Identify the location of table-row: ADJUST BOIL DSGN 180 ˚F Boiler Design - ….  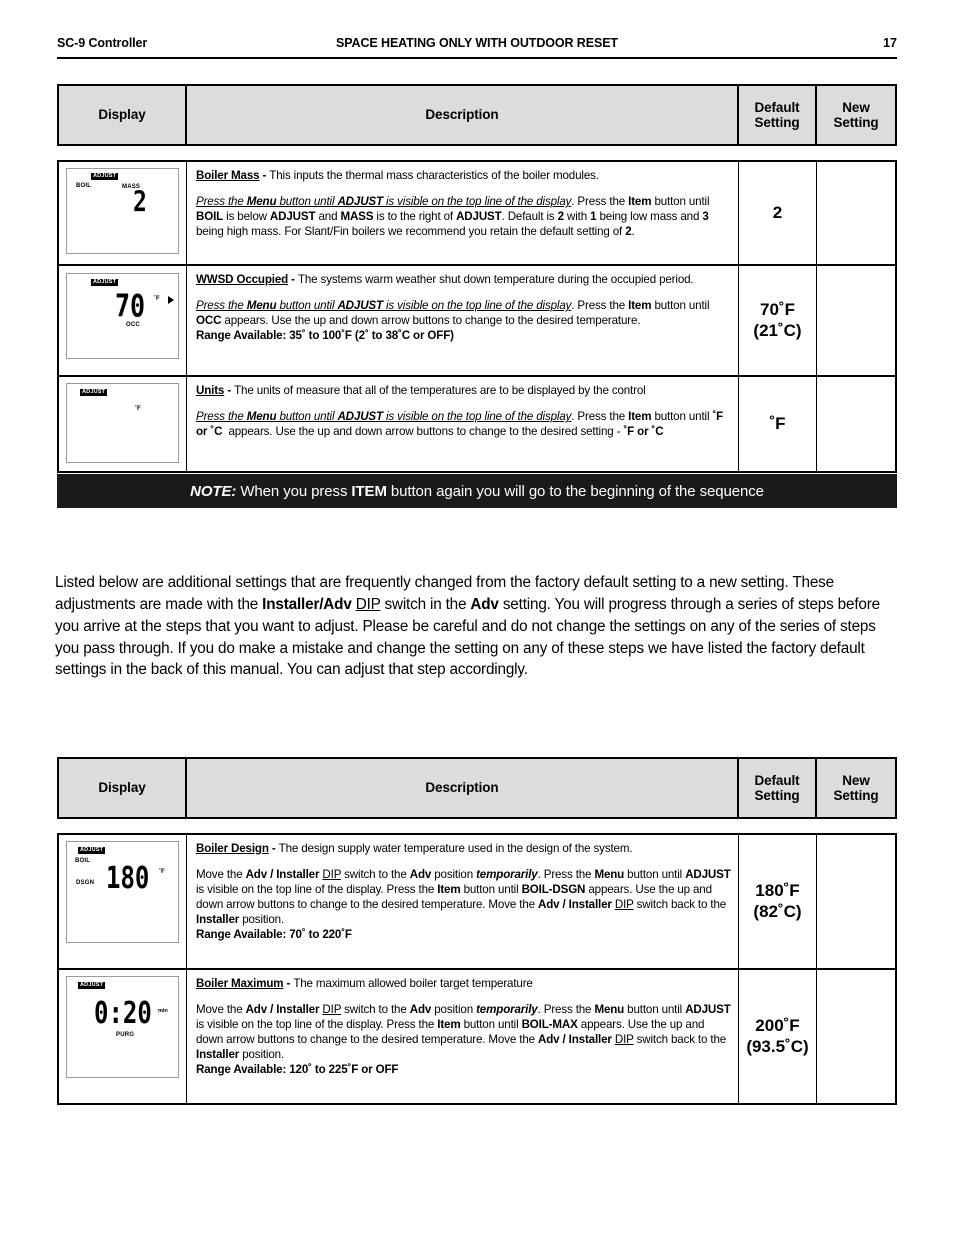
(477, 902).